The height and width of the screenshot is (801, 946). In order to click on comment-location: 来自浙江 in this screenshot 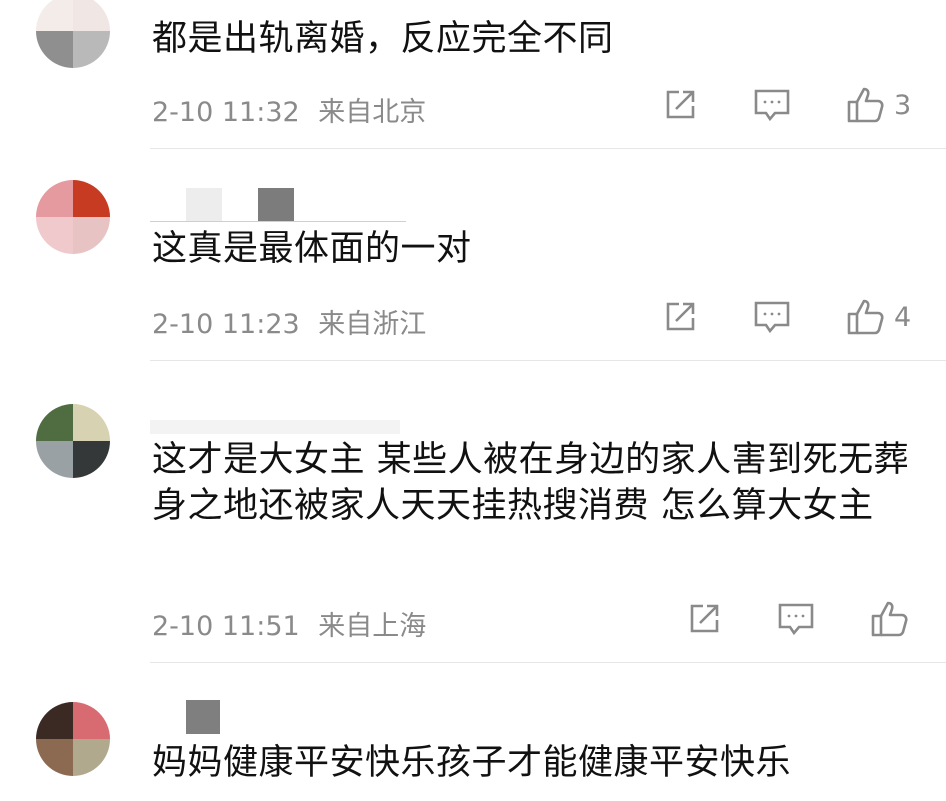, I will do `click(372, 324)`.